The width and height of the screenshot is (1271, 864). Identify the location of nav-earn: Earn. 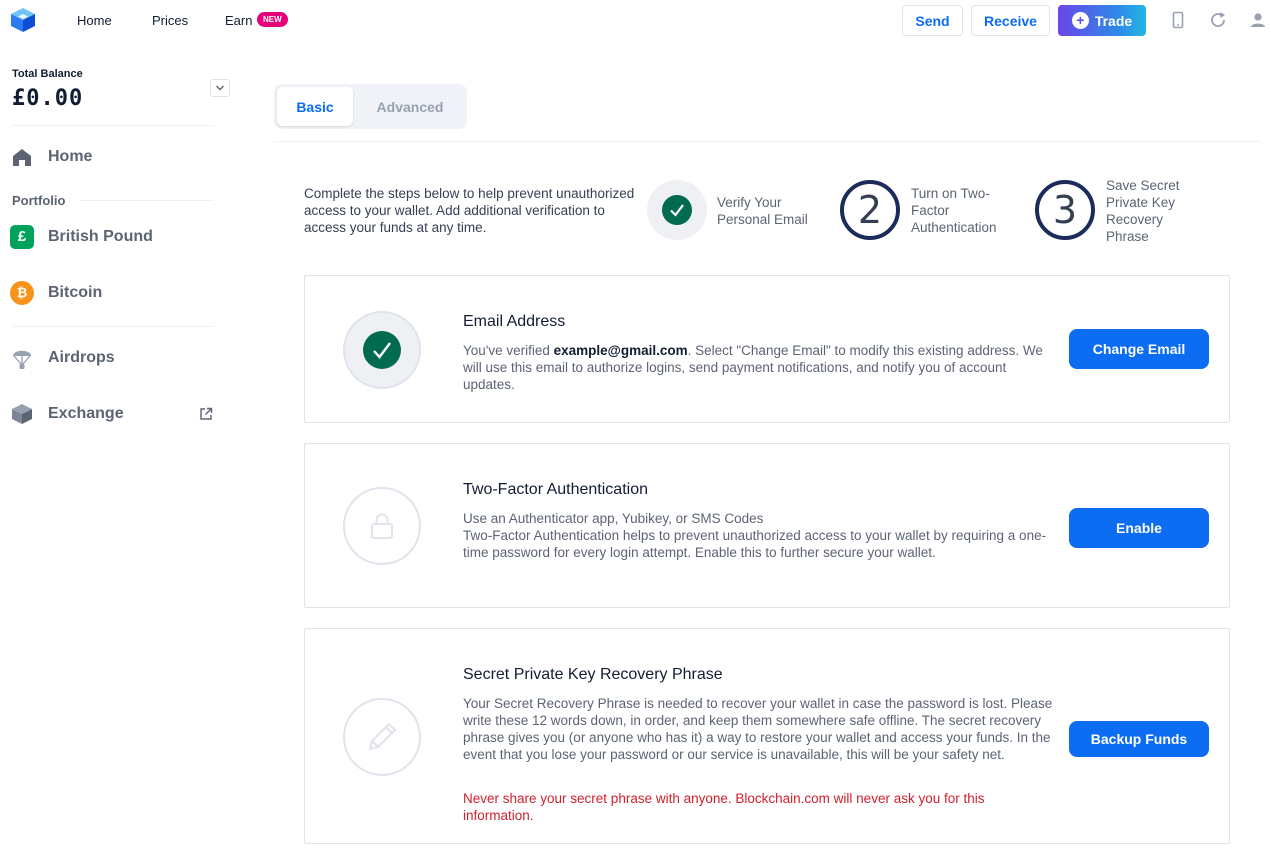
(238, 20).